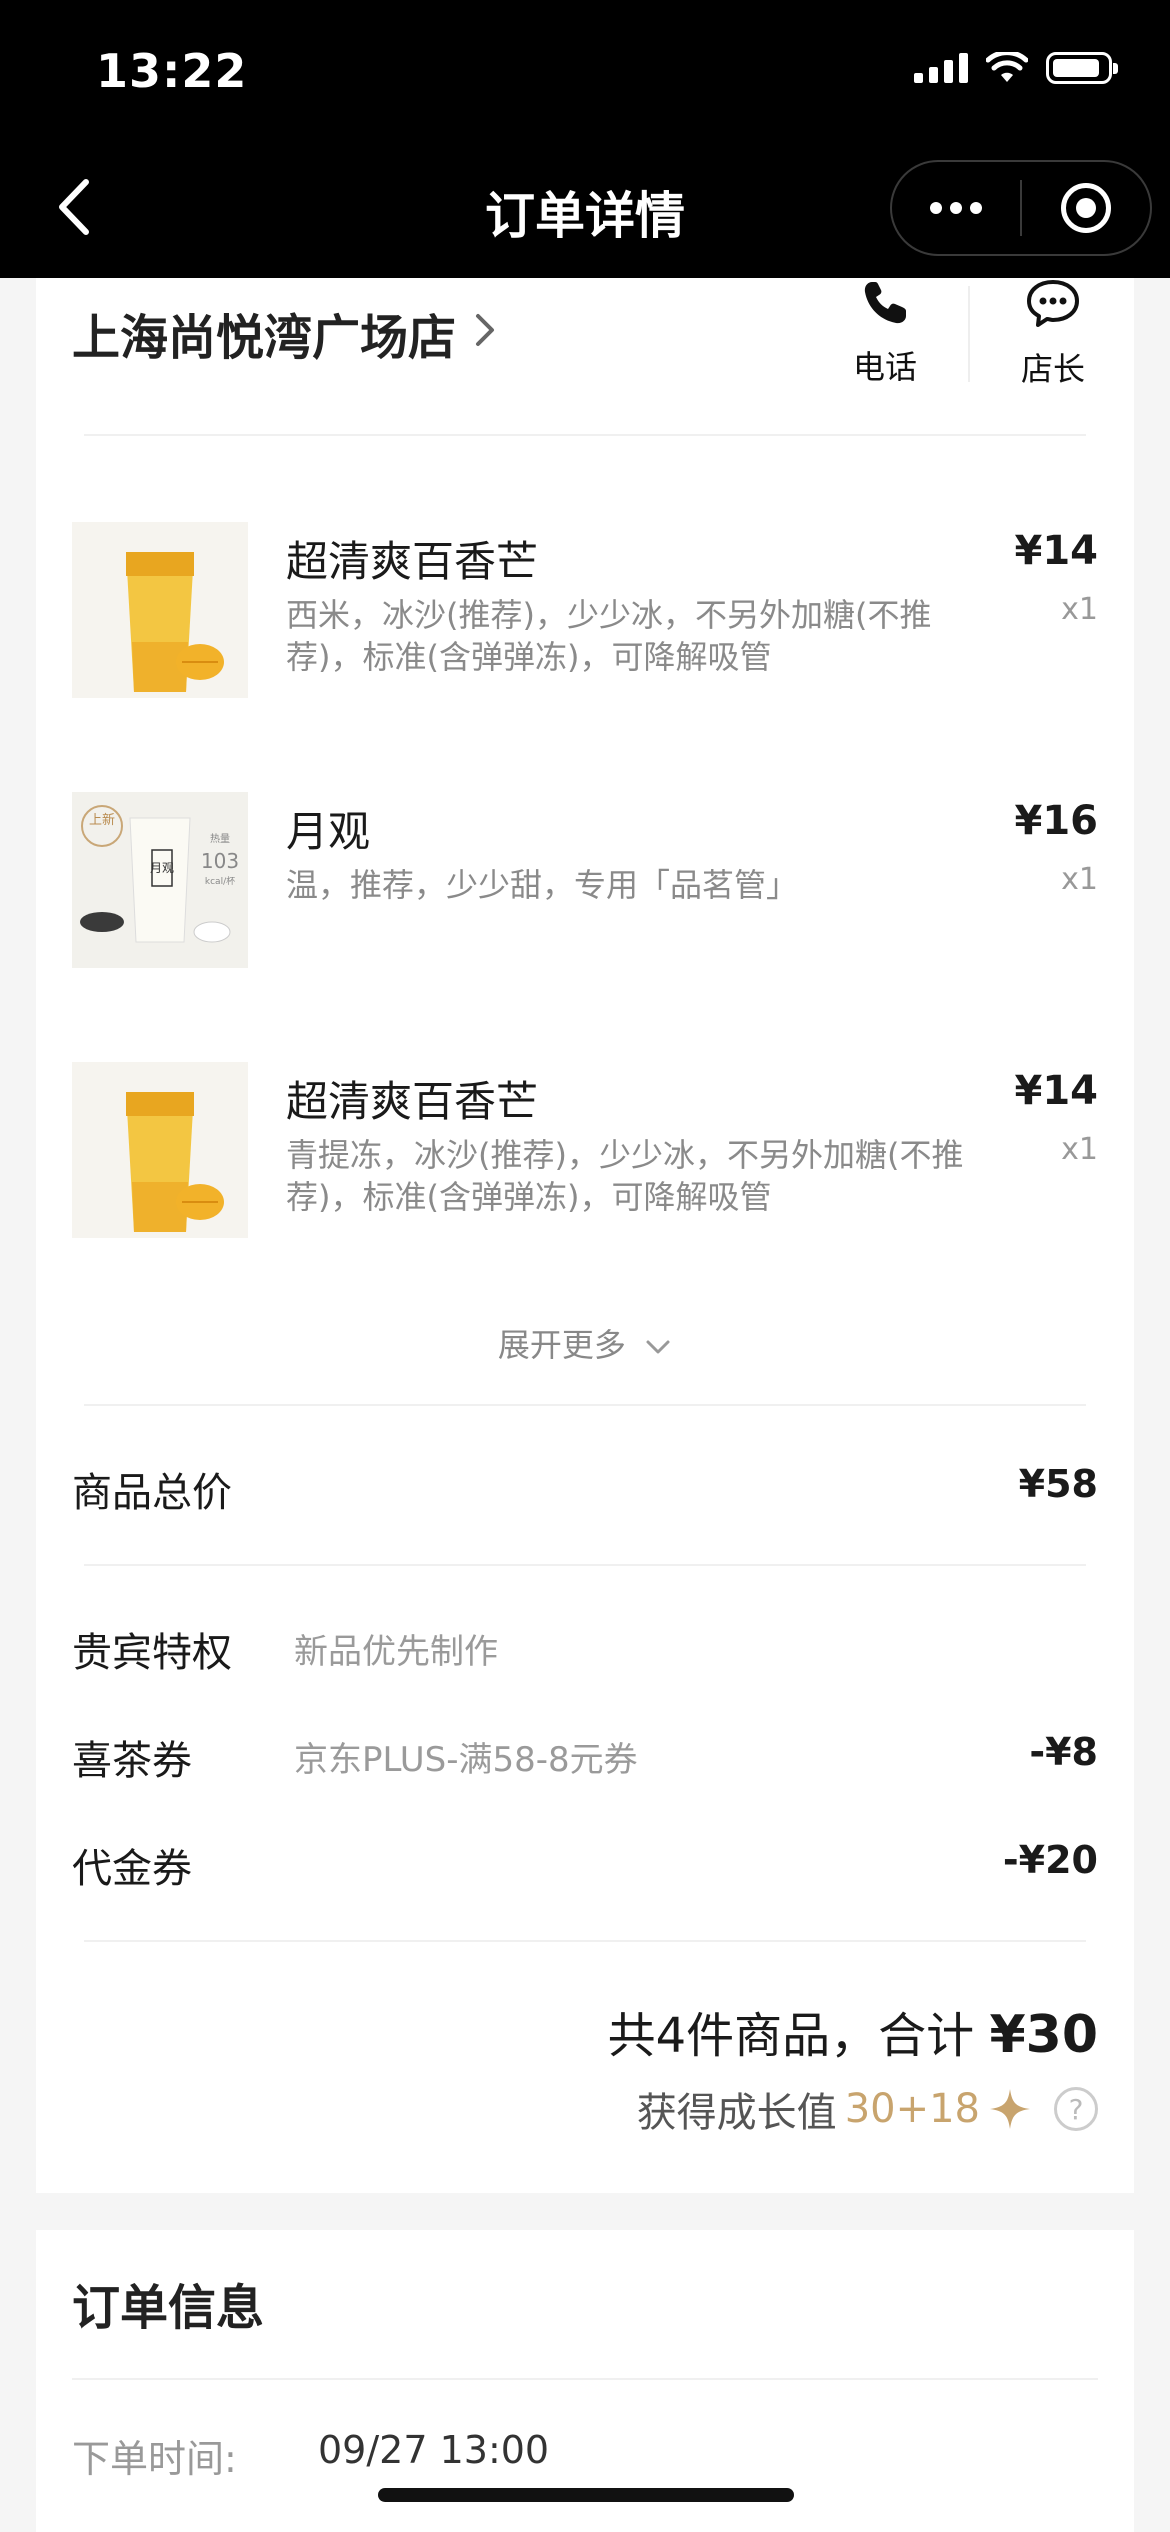  What do you see at coordinates (884, 367) in the screenshot?
I see `phone-label: 电话` at bounding box center [884, 367].